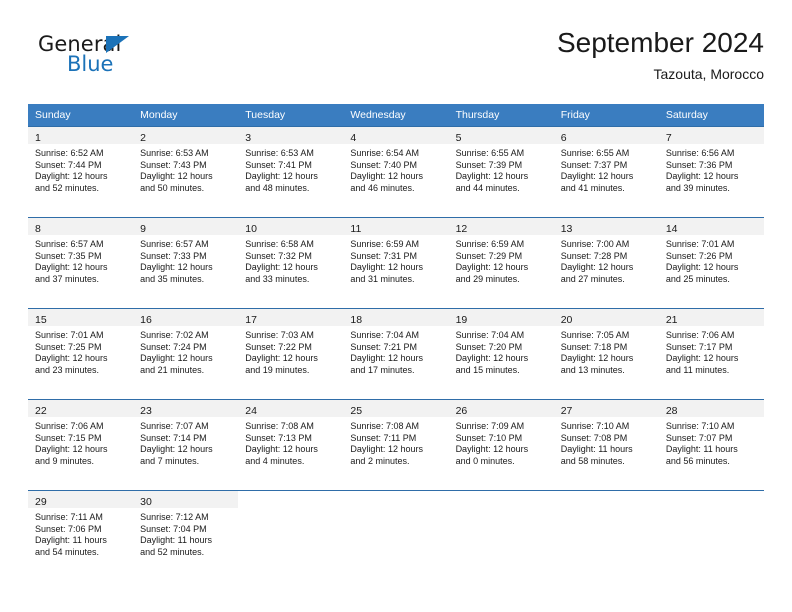 The image size is (792, 612). What do you see at coordinates (173, 346) in the screenshot?
I see `sunset-text: Sunset: 7:24 PM` at bounding box center [173, 346].